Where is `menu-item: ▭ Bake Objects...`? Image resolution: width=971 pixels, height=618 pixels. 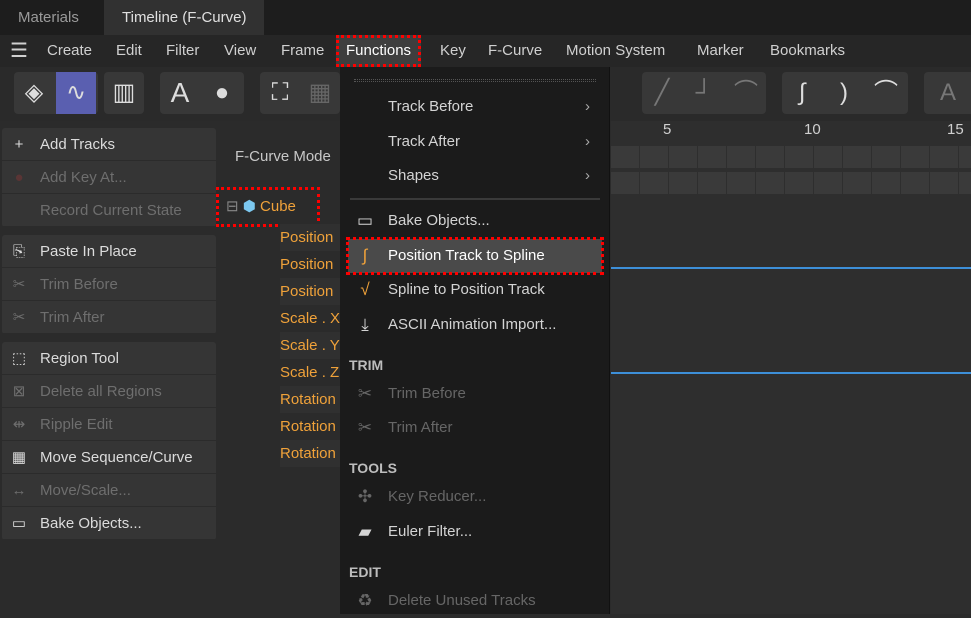
menu-item: ▭ Bake Objects... is located at coordinates (109, 523).